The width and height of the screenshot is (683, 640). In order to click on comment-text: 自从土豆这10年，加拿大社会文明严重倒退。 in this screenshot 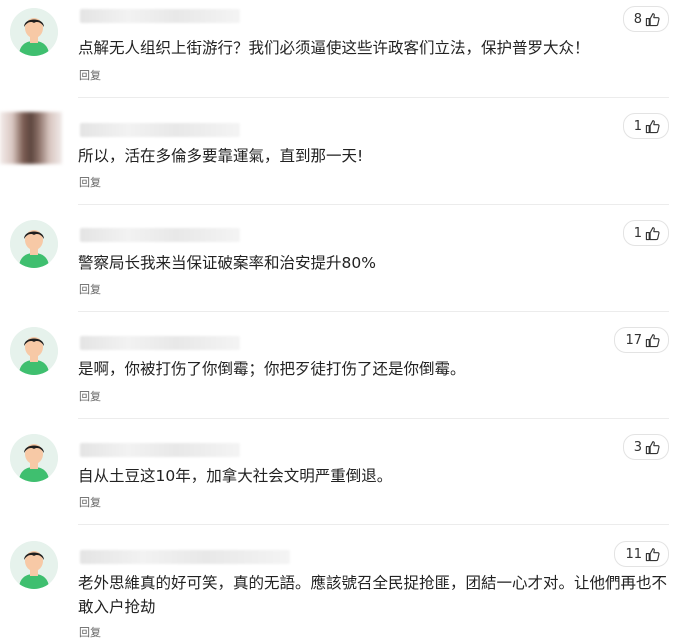, I will do `click(235, 476)`.